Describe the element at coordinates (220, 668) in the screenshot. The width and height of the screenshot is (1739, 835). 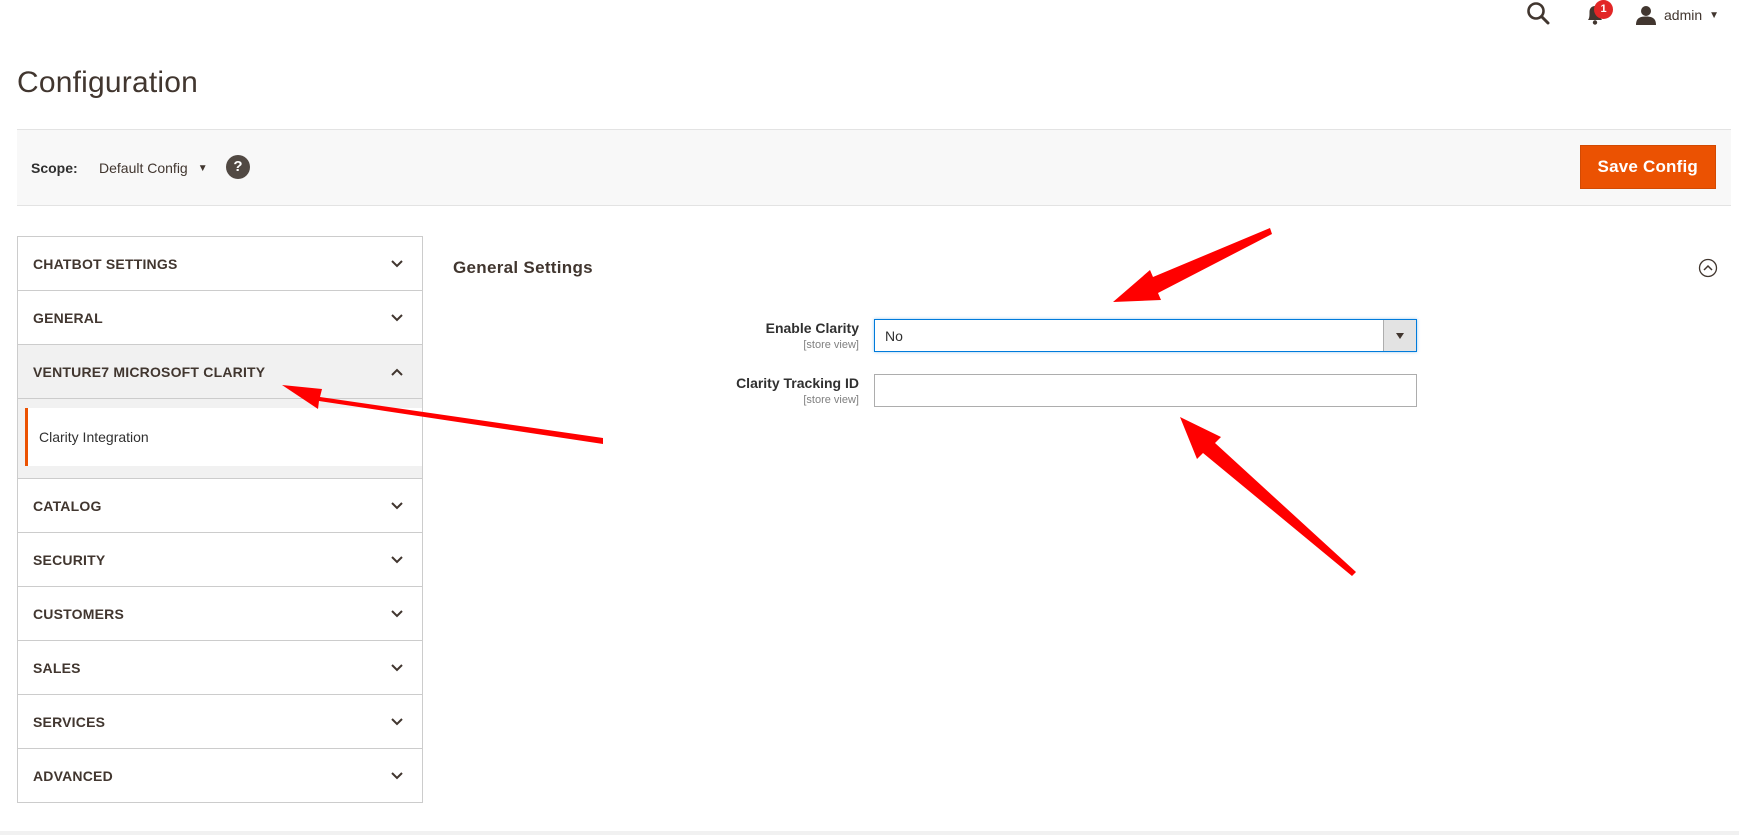
I see `sidebar-tab-sales: SALES` at that location.